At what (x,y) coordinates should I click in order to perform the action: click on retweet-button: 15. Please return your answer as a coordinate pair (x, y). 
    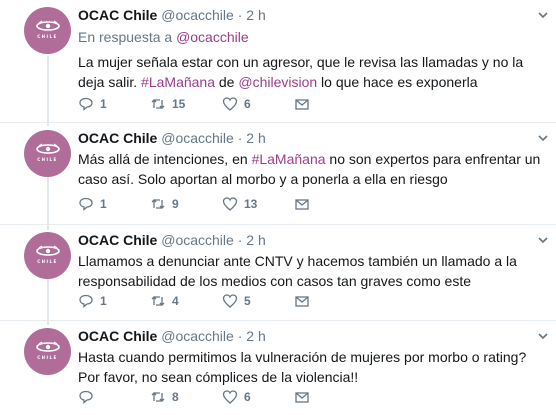
    Looking at the image, I should click on (167, 104).